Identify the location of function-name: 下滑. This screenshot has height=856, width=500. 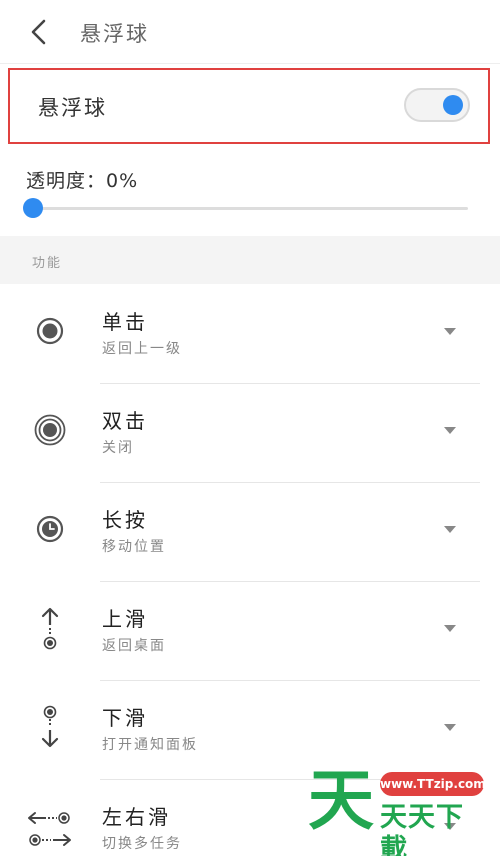
(125, 718).